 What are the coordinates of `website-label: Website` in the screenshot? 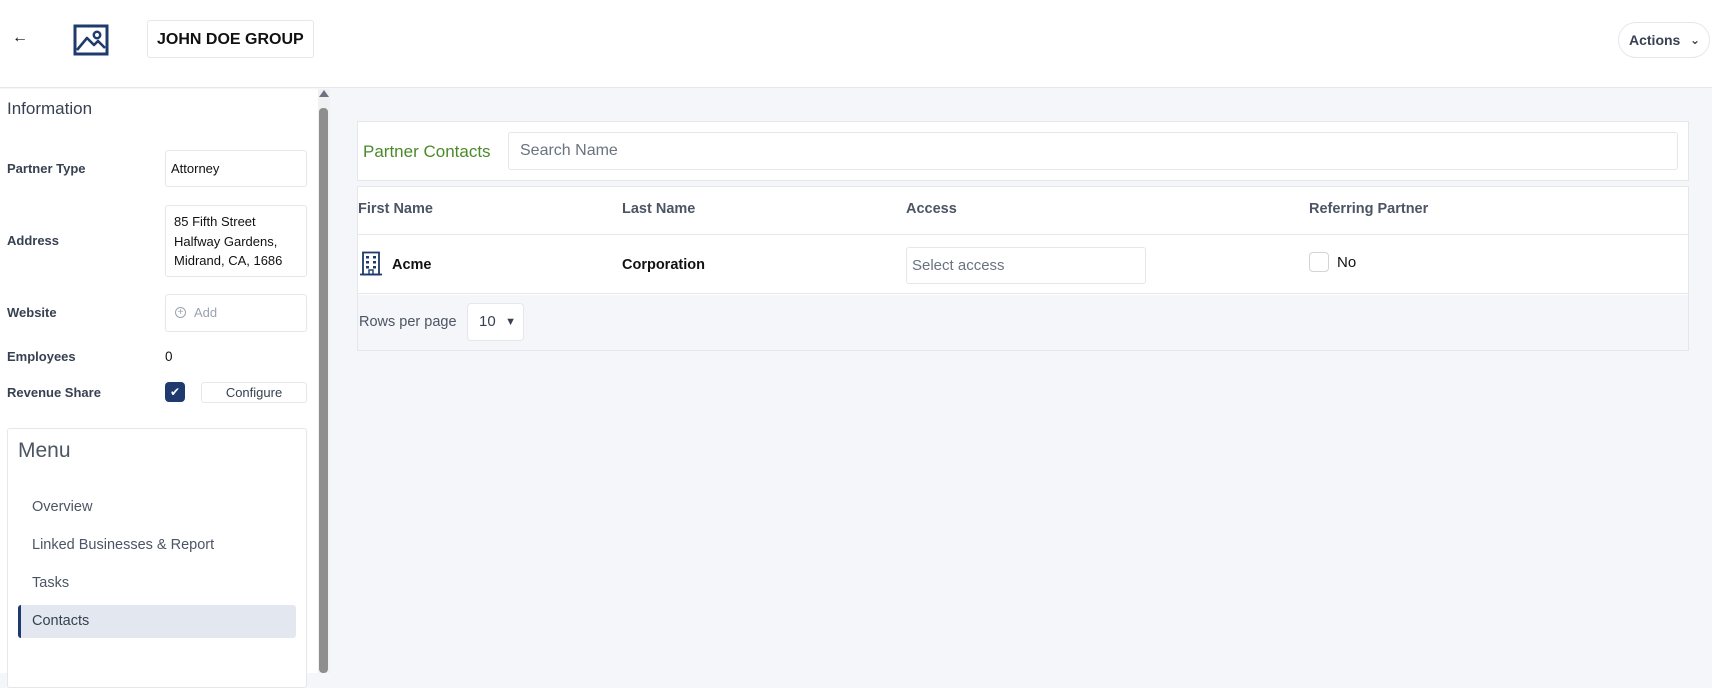 It's located at (32, 312).